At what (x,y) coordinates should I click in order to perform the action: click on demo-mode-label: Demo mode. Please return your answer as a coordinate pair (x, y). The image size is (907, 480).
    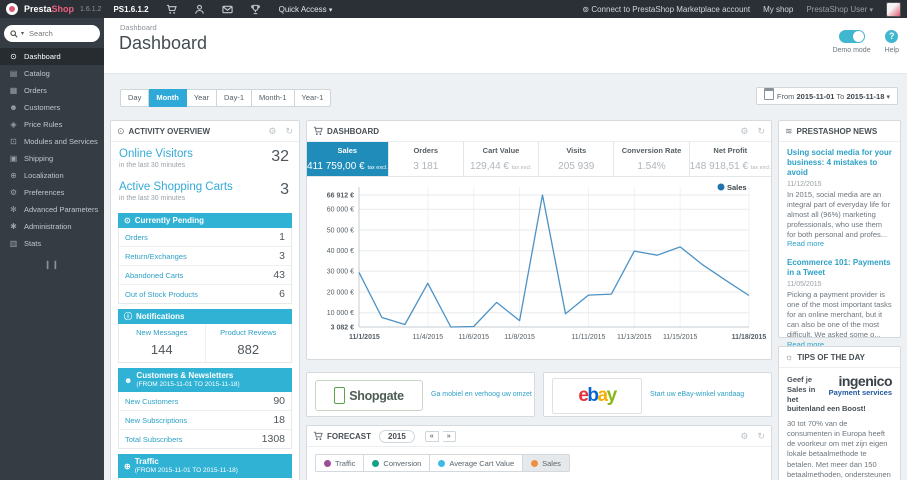
    Looking at the image, I should click on (851, 50).